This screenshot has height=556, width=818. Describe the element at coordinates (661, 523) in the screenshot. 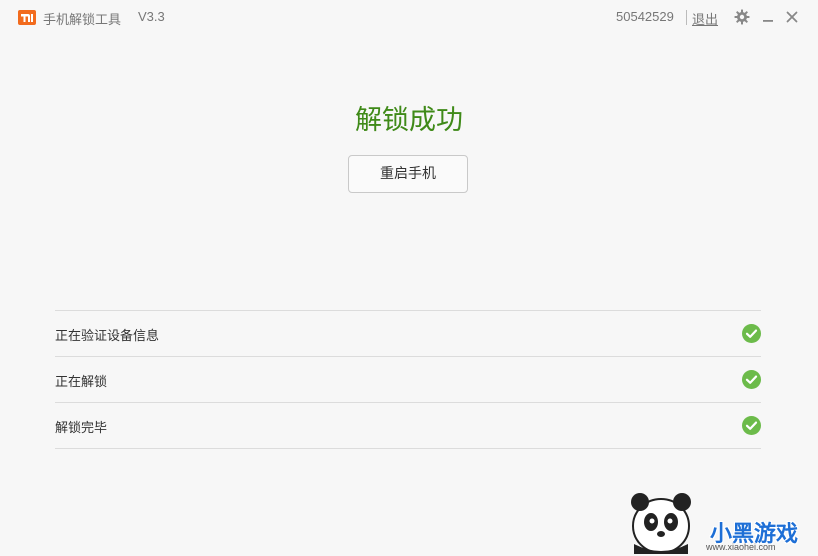

I see `panda-mascot-icon` at that location.